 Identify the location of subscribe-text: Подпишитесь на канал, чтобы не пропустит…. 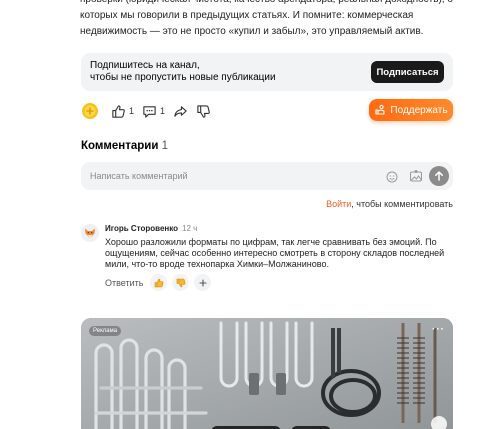
(183, 72).